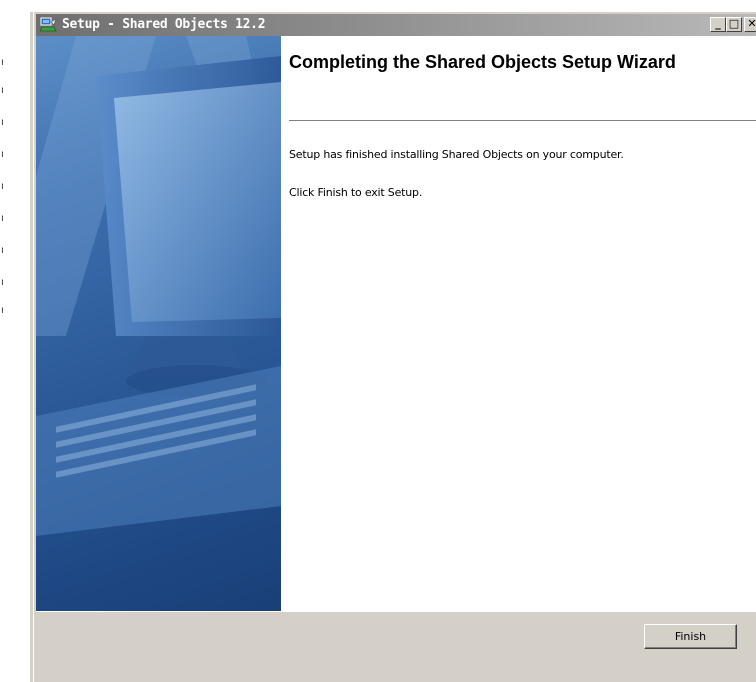  I want to click on close-icon: ✕, so click(751, 23).